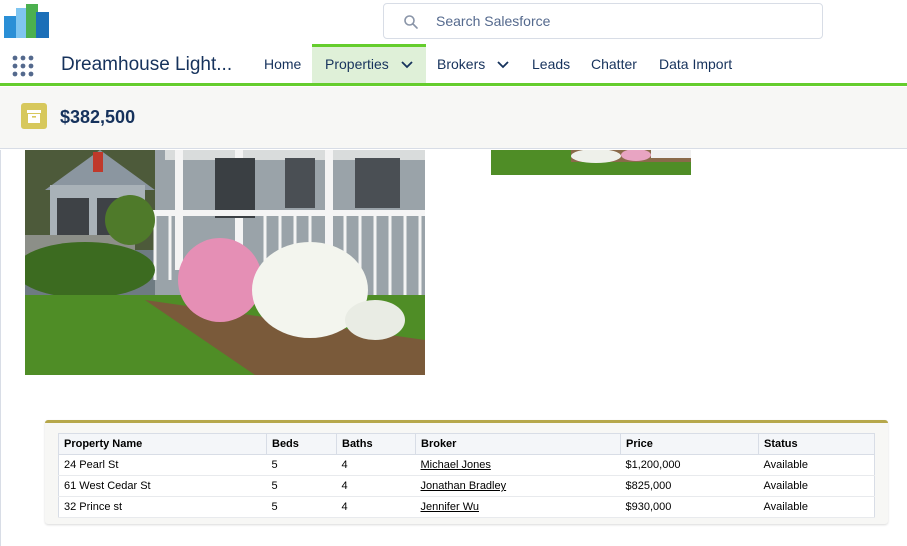 The height and width of the screenshot is (546, 907). Describe the element at coordinates (0, 348) in the screenshot. I see `page-border` at that location.